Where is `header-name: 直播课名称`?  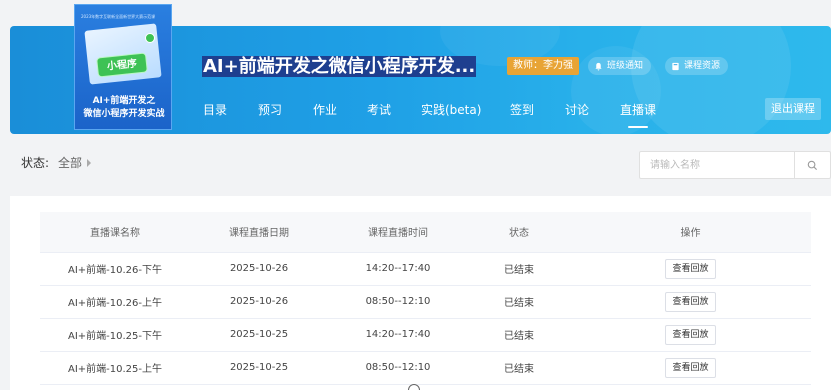
header-name: 直播课名称 is located at coordinates (115, 232).